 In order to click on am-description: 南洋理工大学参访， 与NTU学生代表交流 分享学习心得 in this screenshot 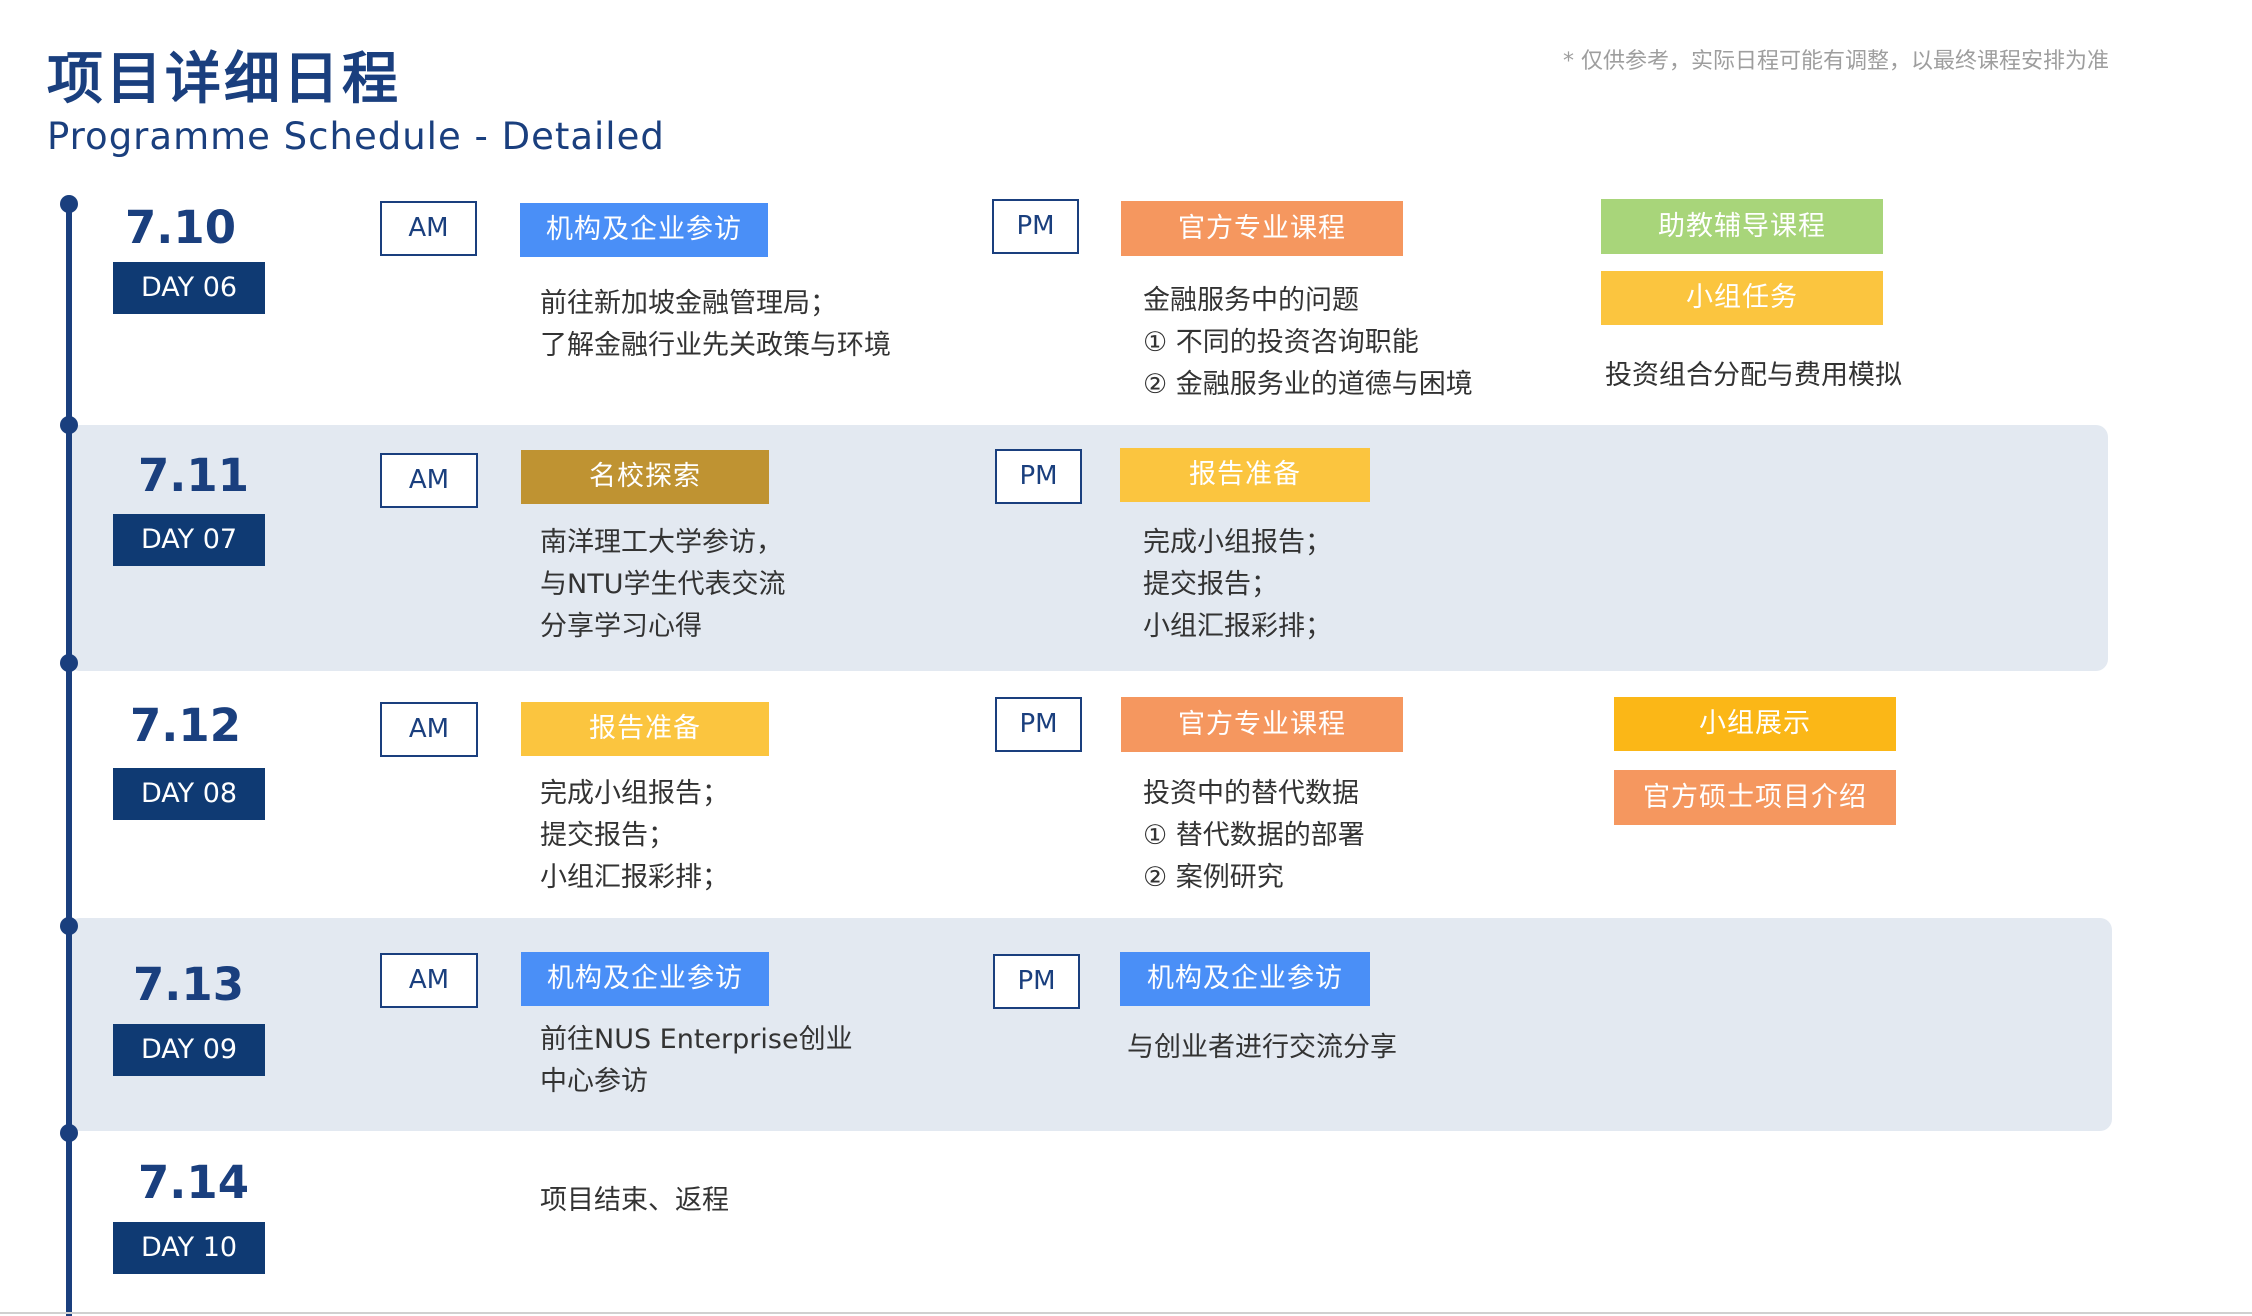, I will do `click(662, 585)`.